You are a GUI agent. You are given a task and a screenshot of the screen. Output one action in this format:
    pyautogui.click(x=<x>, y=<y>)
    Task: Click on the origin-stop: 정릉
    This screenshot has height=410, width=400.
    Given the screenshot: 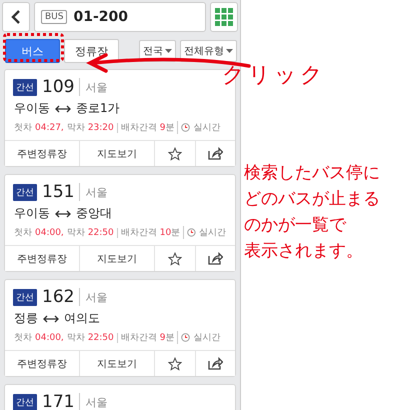 What is the action you would take?
    pyautogui.click(x=26, y=318)
    